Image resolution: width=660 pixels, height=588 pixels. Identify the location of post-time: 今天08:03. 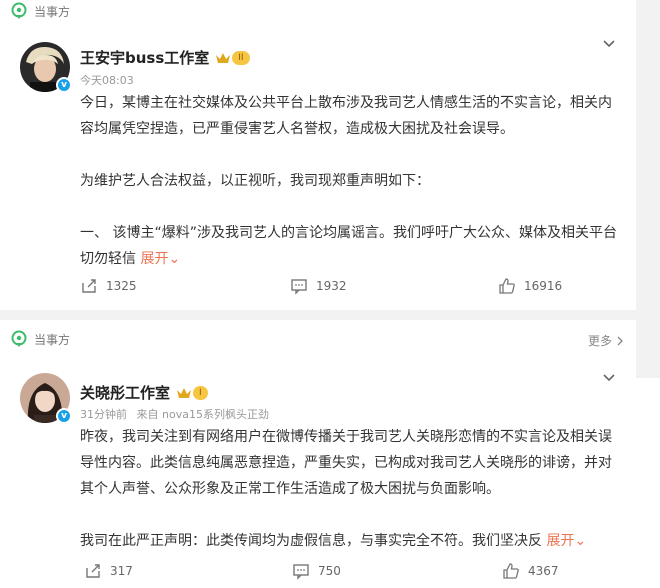
(107, 80).